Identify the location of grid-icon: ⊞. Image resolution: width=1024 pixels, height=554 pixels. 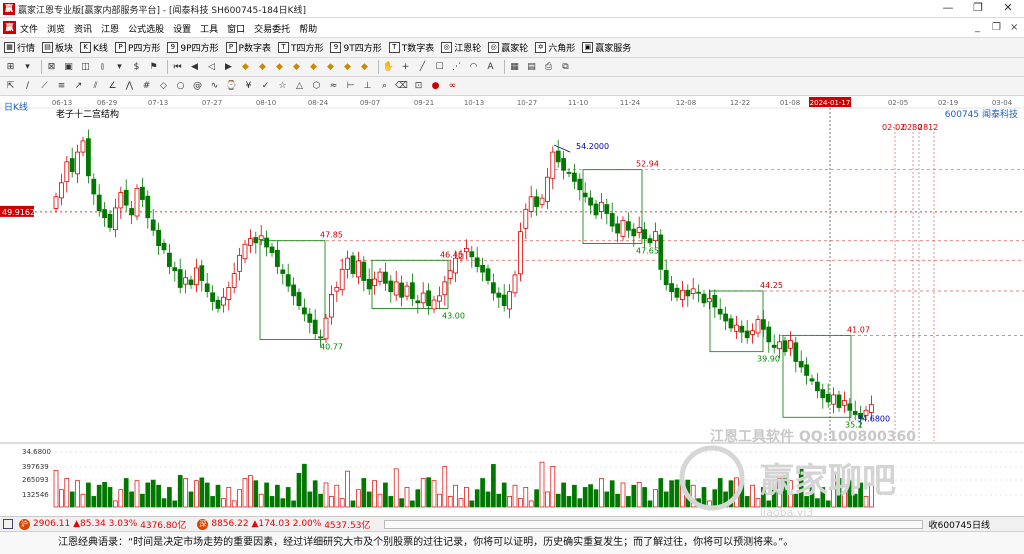
(10, 67).